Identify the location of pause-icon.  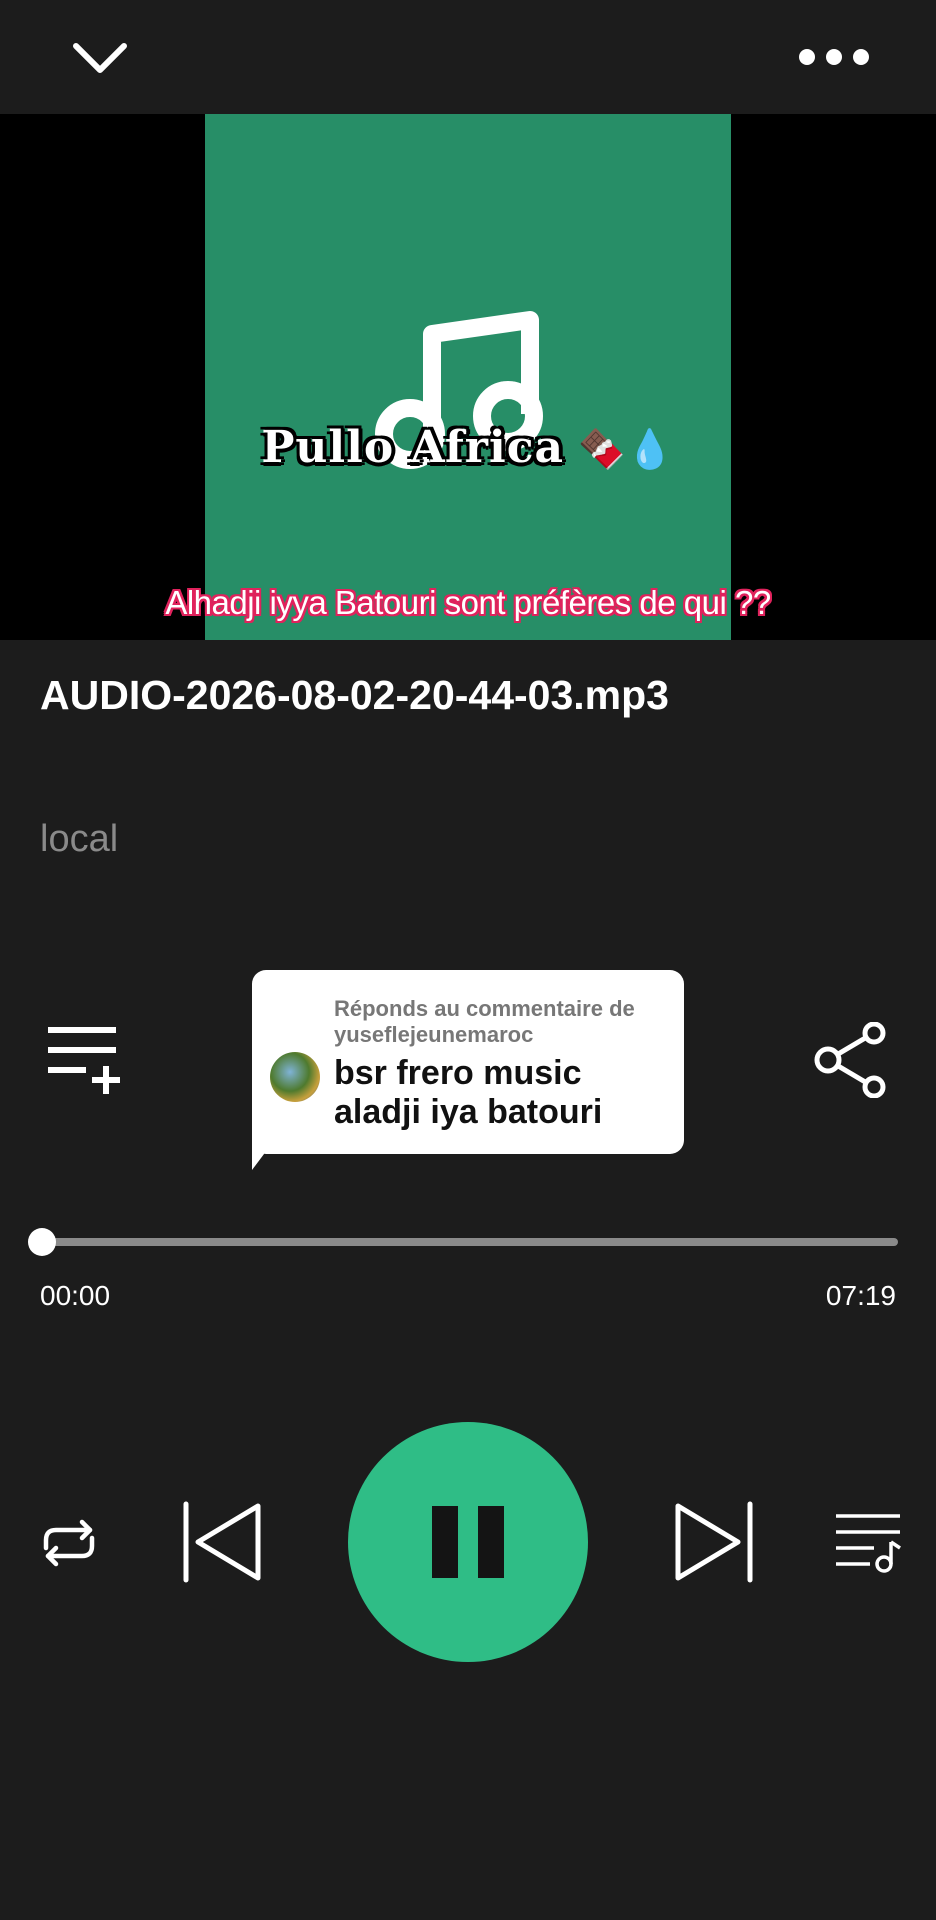
(445, 1542).